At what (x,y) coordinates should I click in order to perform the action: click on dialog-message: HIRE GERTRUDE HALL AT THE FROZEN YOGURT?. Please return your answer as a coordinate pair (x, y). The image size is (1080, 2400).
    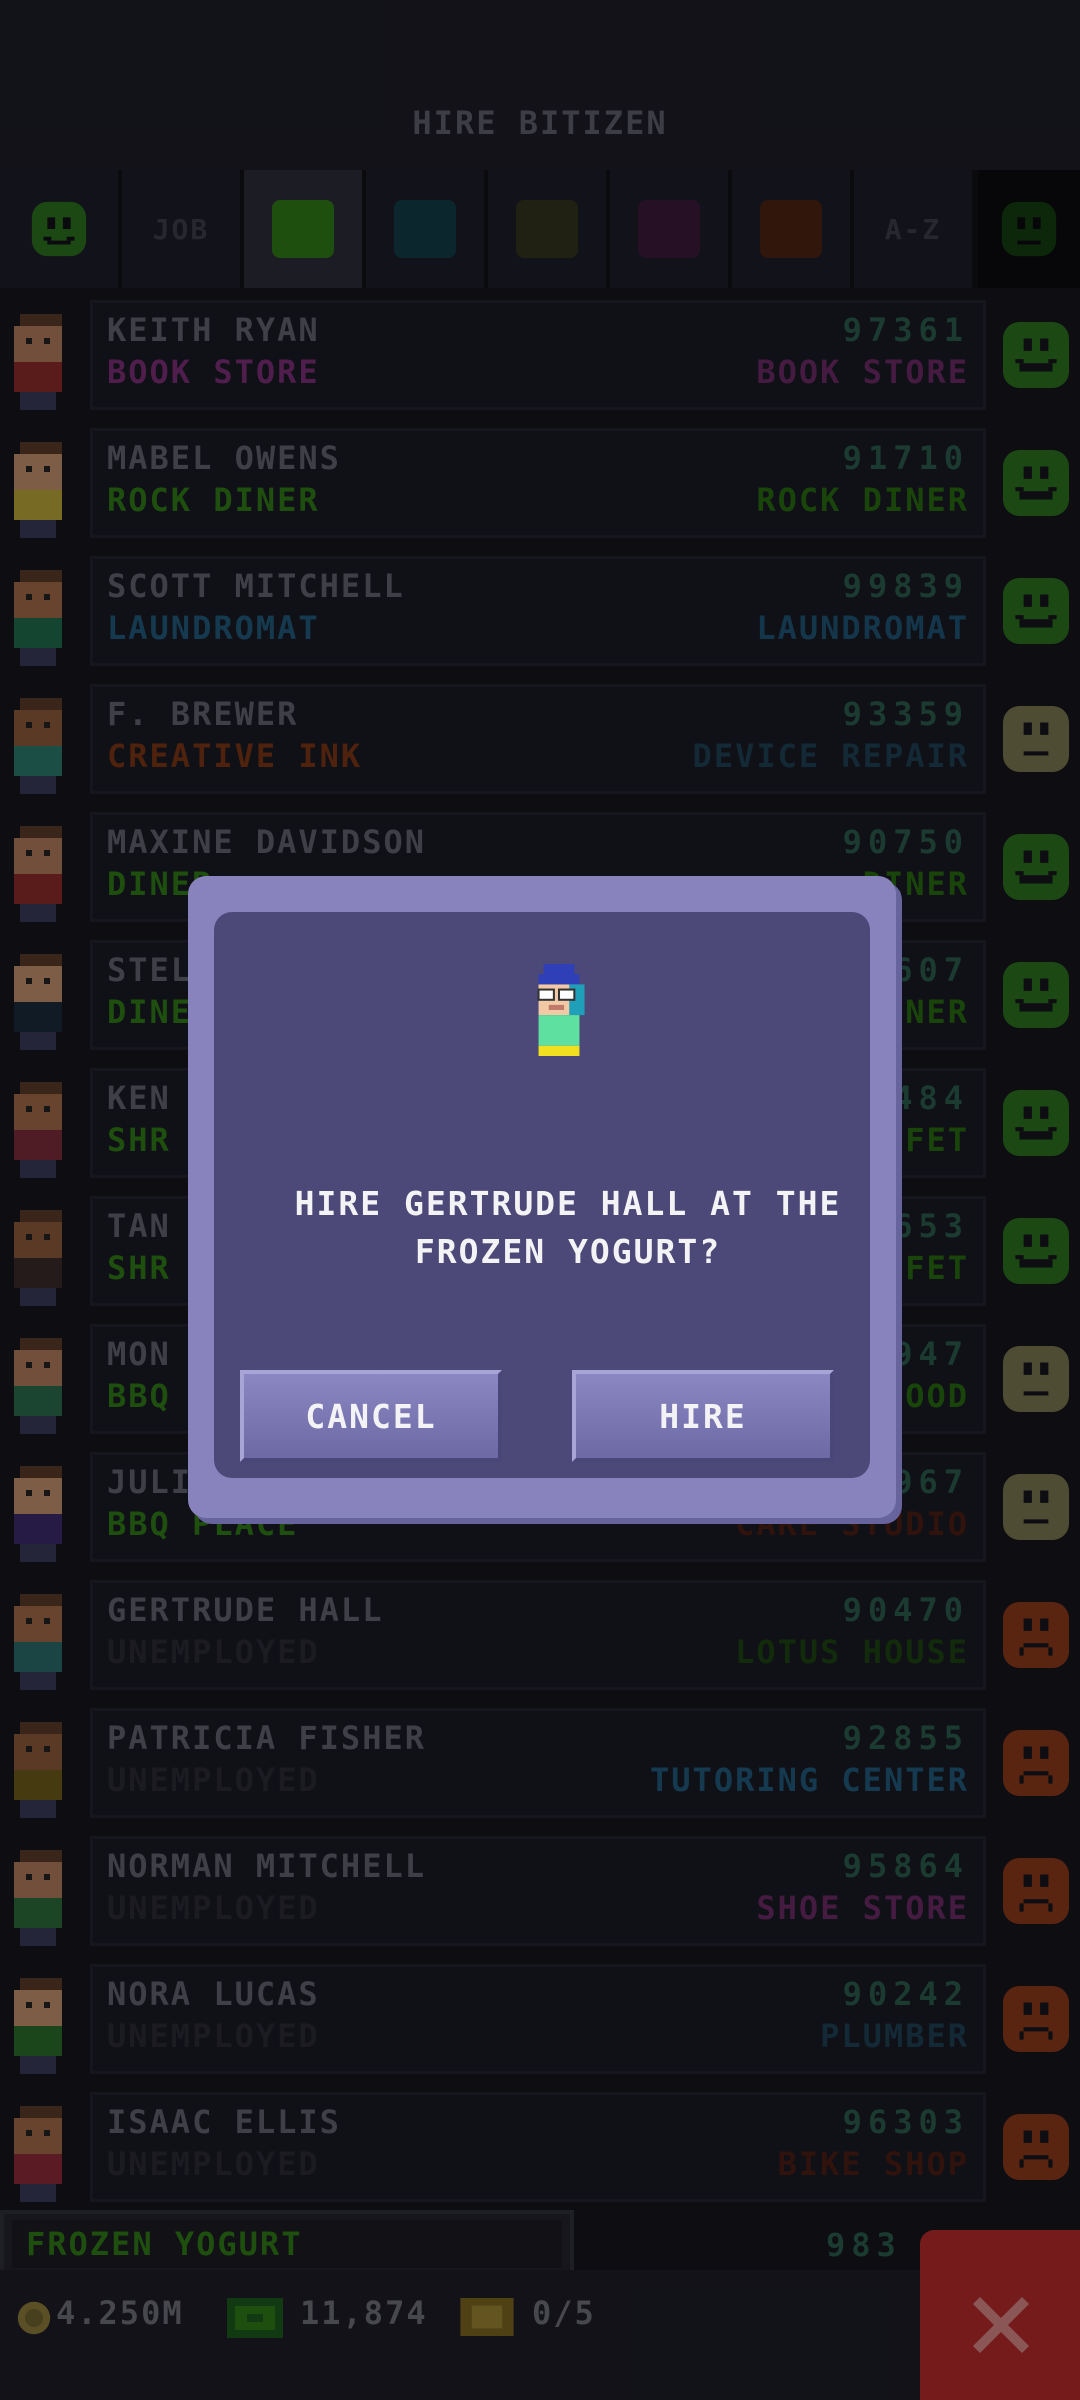
    Looking at the image, I should click on (568, 1227).